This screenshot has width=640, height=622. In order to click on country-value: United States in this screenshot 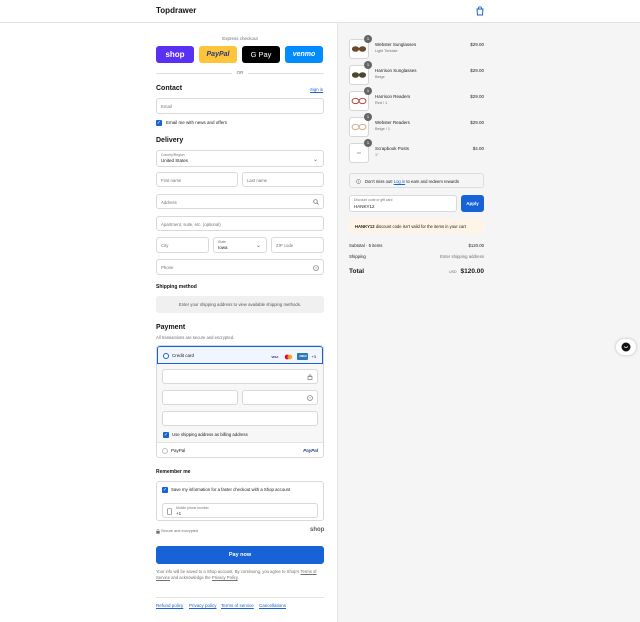, I will do `click(175, 160)`.